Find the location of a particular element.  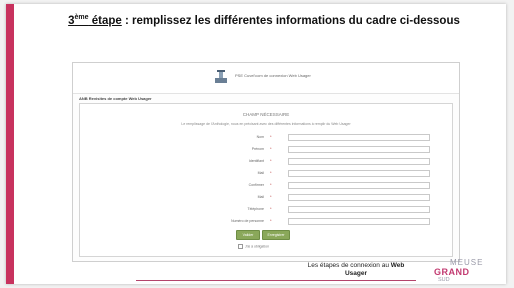

title-step: 3ème étape is located at coordinates (95, 20).